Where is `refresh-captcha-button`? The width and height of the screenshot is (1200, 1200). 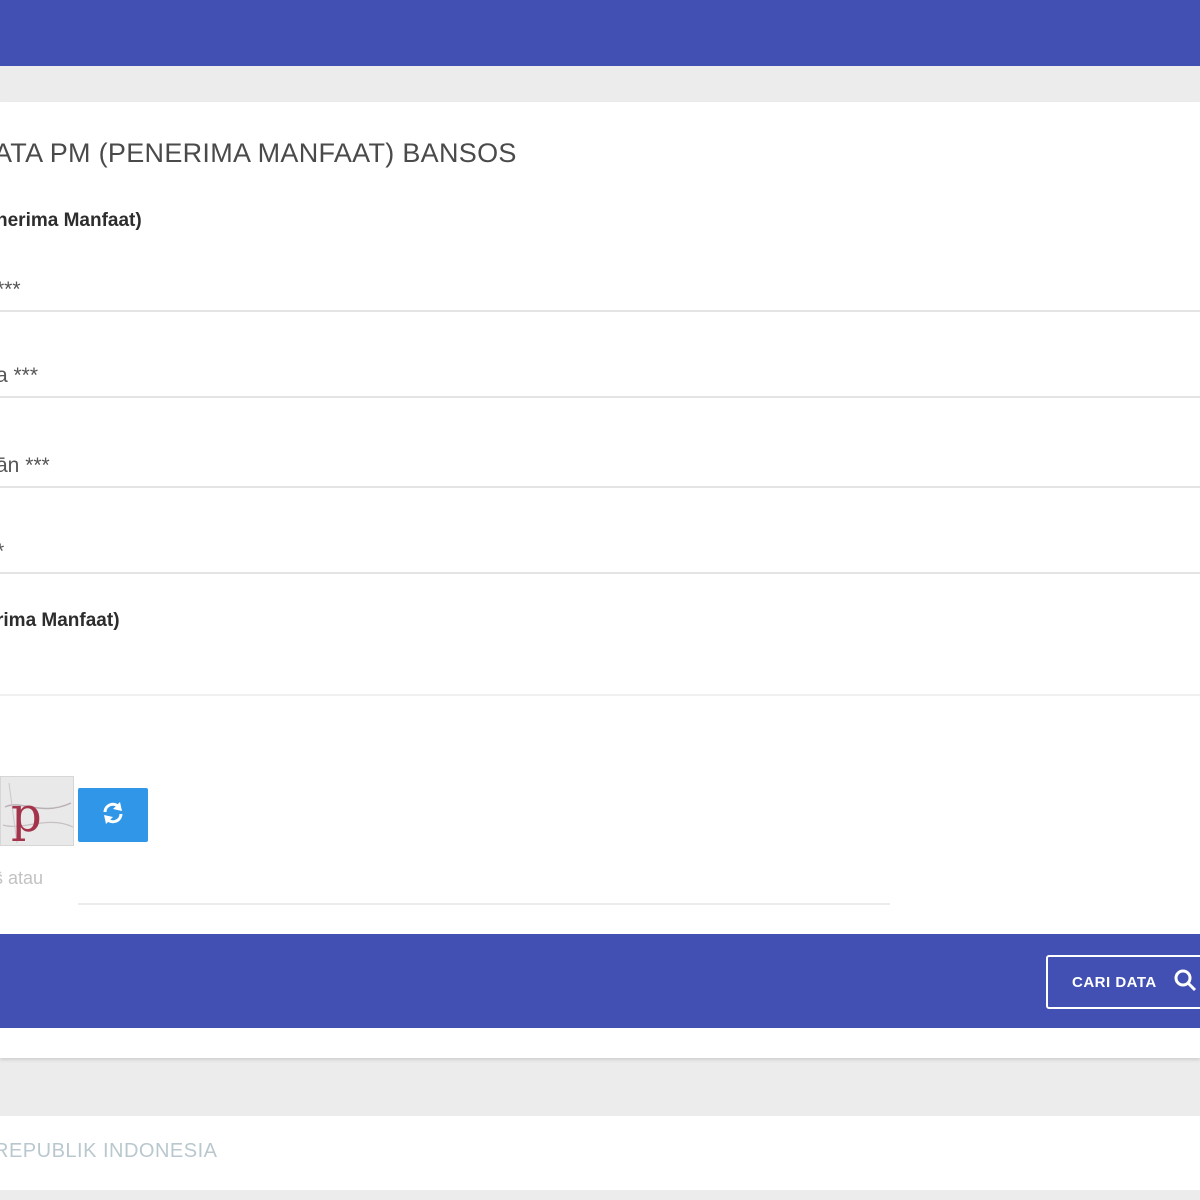
refresh-captcha-button is located at coordinates (113, 815).